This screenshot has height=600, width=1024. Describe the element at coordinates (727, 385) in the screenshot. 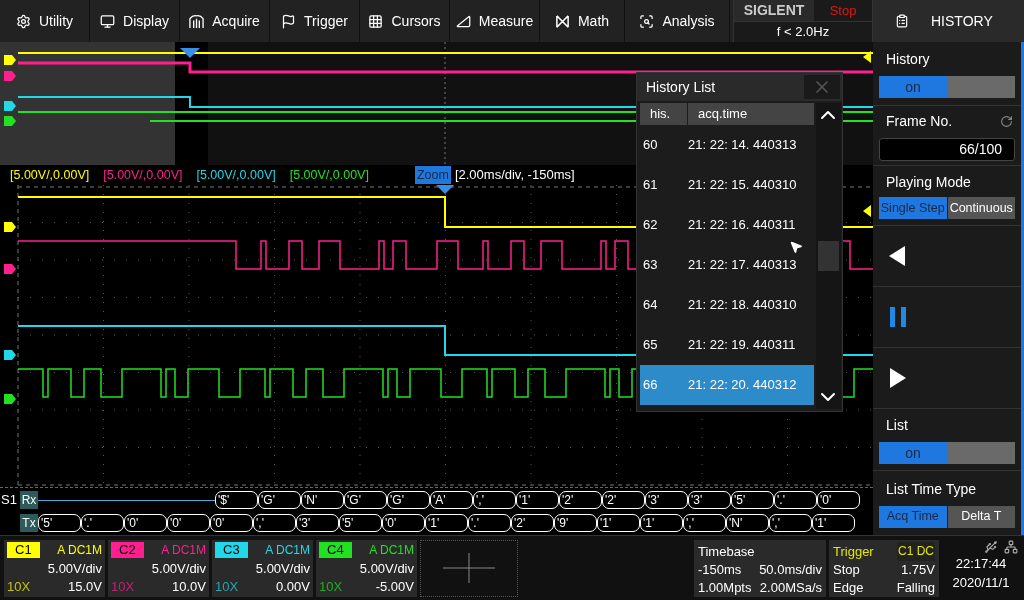

I see `history-row: 66 21: 22: 20. 440312` at that location.